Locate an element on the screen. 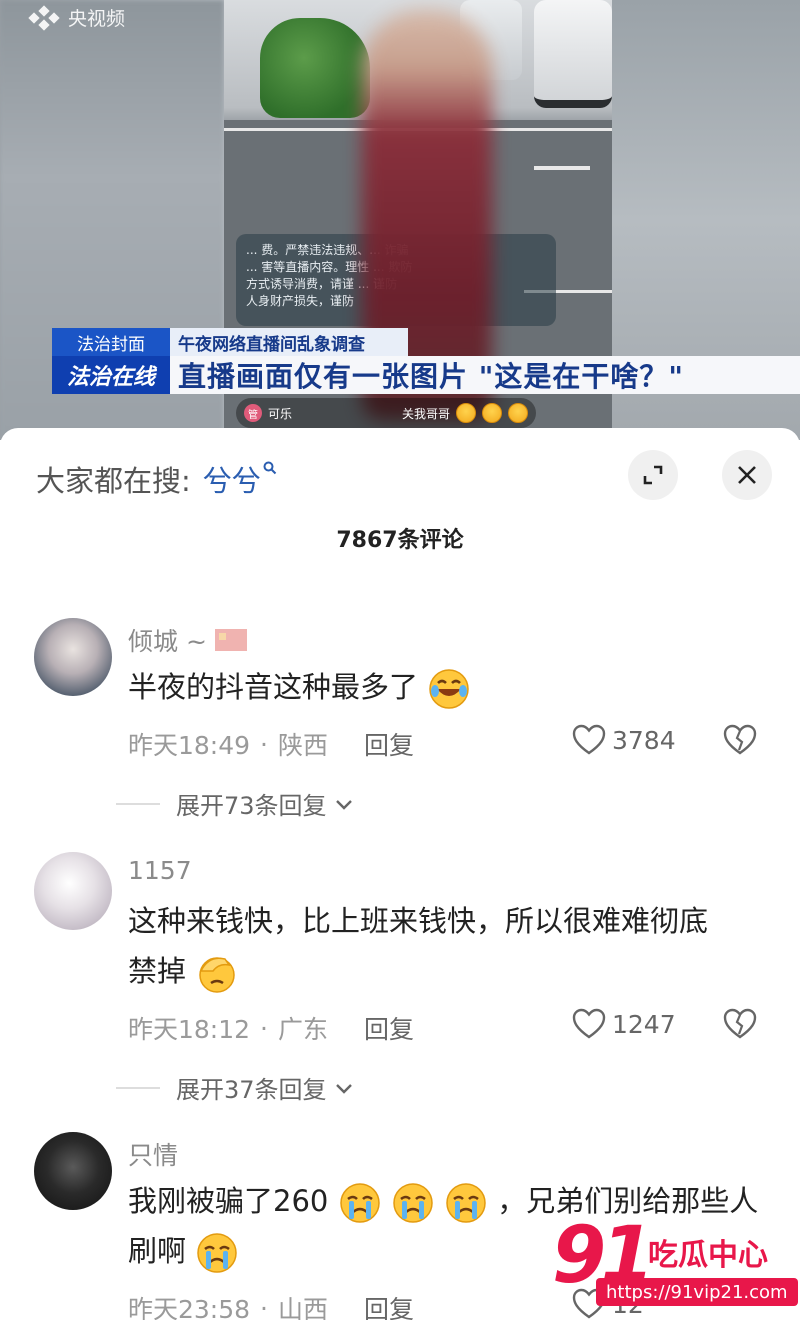  program-tag: 法治封面 is located at coordinates (111, 342).